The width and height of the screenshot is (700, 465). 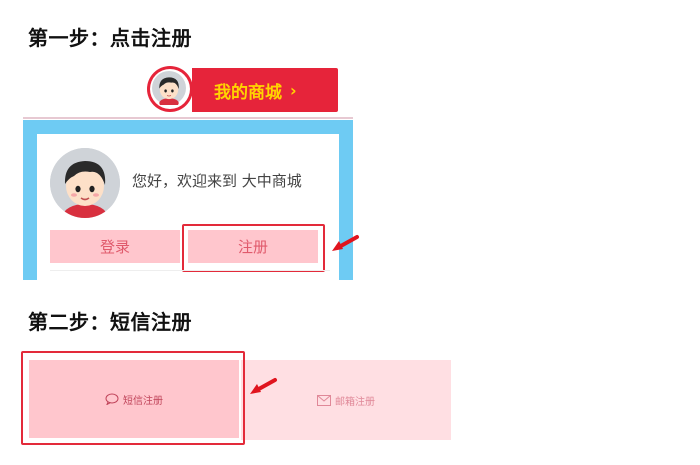 I want to click on email-register-tab: 邮箱注册, so click(x=346, y=400).